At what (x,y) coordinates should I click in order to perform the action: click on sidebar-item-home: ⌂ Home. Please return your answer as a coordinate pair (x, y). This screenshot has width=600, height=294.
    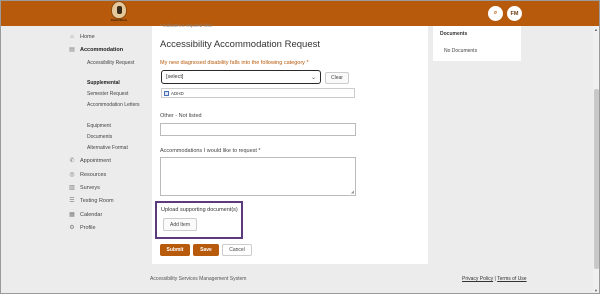
    Looking at the image, I should click on (82, 37).